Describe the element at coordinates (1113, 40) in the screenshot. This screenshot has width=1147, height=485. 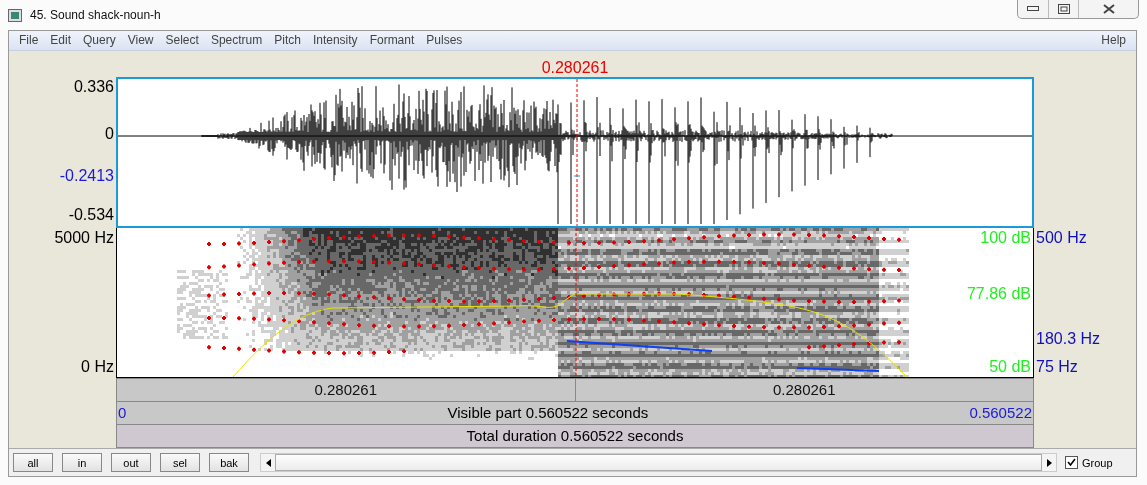
I see `help-menu: Help` at that location.